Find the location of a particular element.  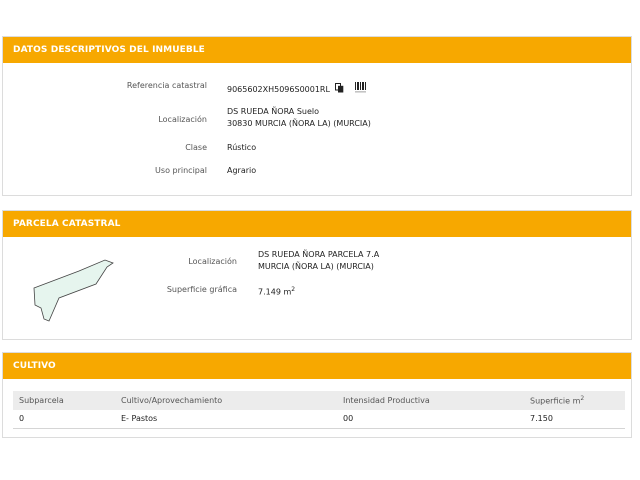

parcela-map is located at coordinates (73, 289).